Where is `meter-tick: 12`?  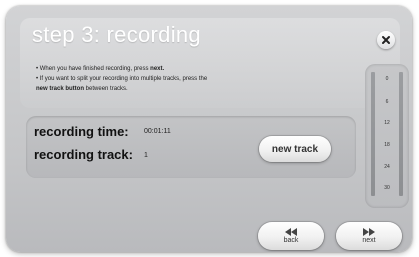 meter-tick: 12 is located at coordinates (387, 123).